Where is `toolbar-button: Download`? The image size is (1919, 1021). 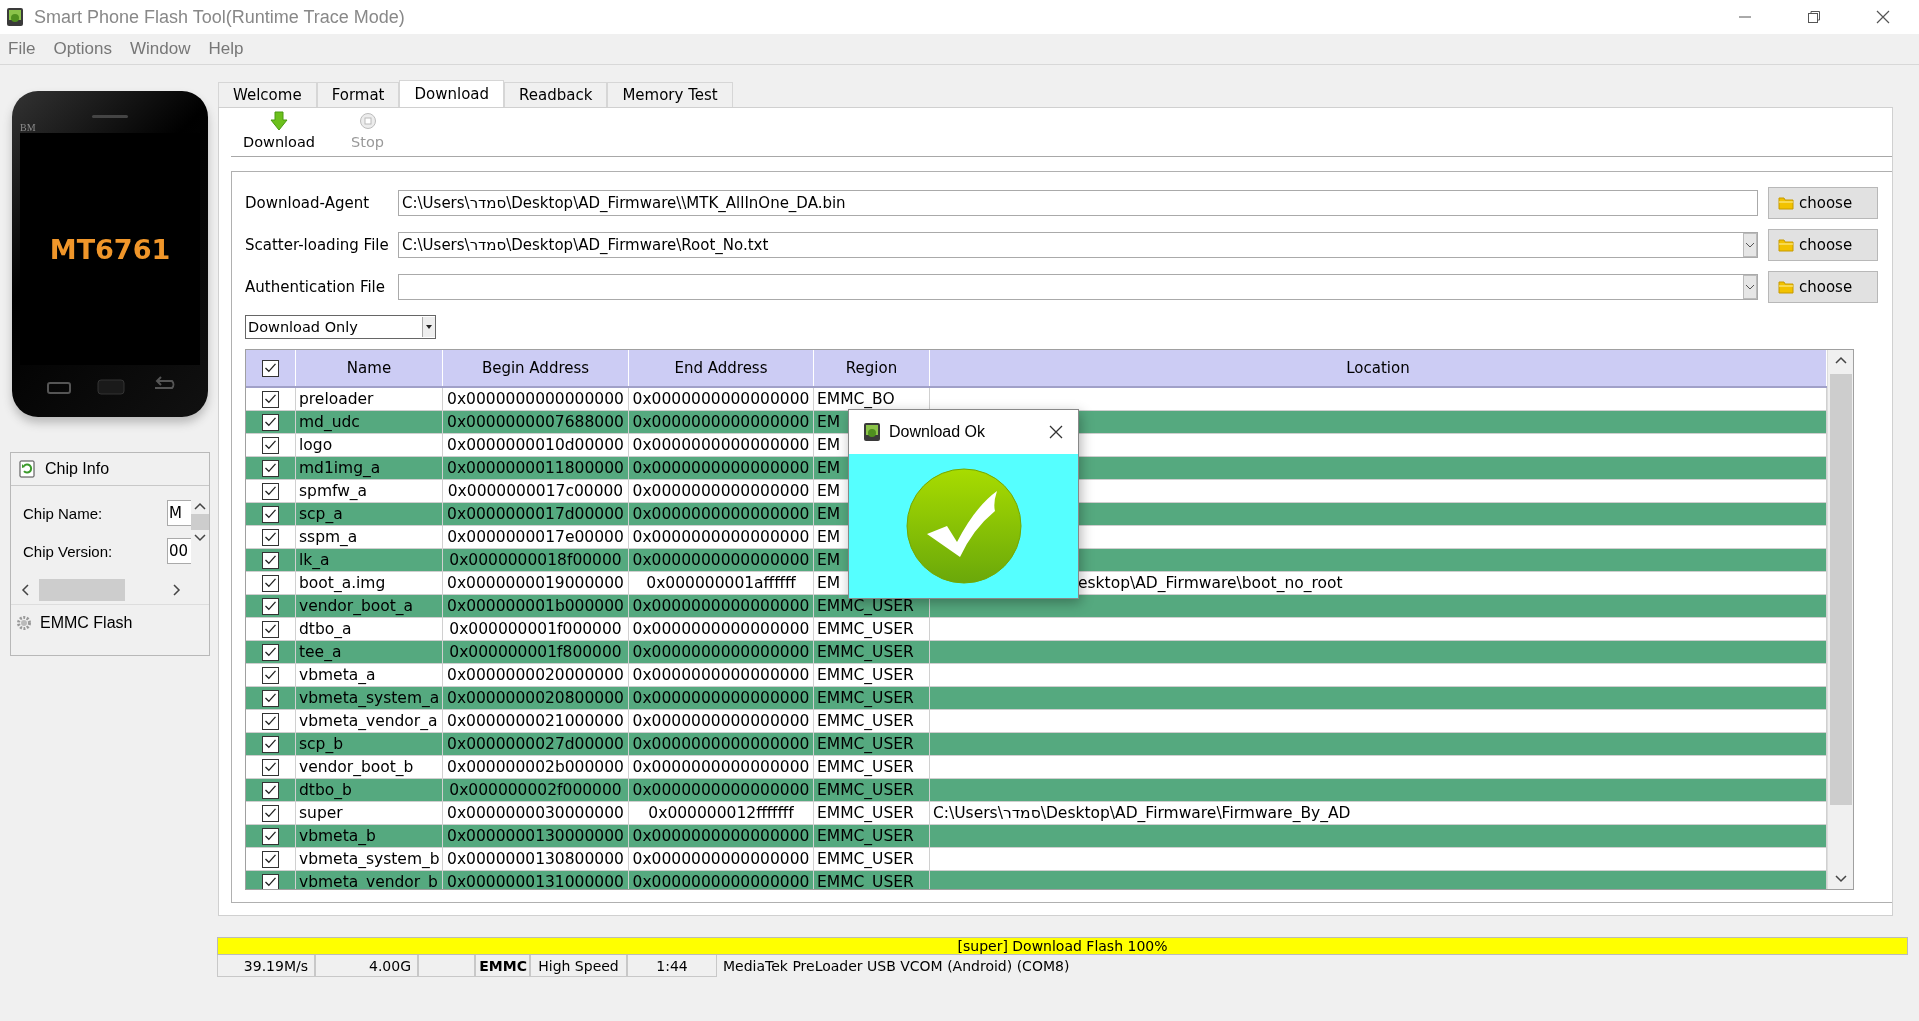 toolbar-button: Download is located at coordinates (279, 130).